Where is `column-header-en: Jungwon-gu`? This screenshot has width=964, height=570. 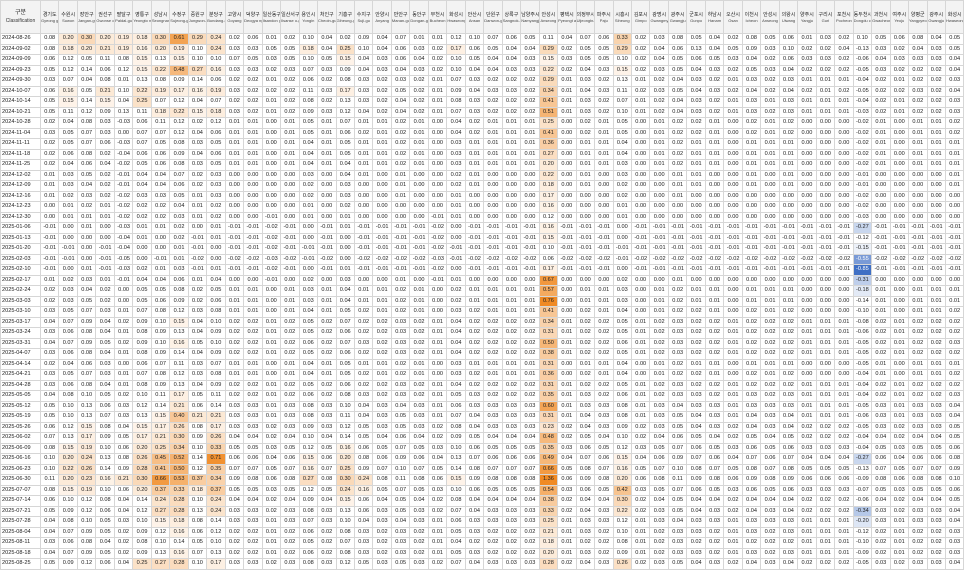 column-header-en: Jungwon-gu is located at coordinates (196, 20).